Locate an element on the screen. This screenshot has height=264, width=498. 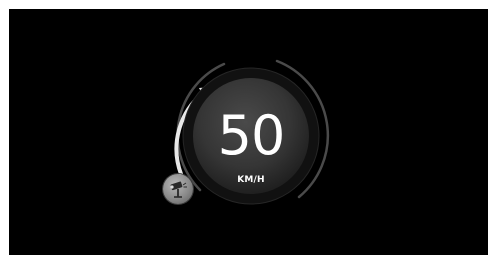
speed-camera-icon is located at coordinates (178, 189).